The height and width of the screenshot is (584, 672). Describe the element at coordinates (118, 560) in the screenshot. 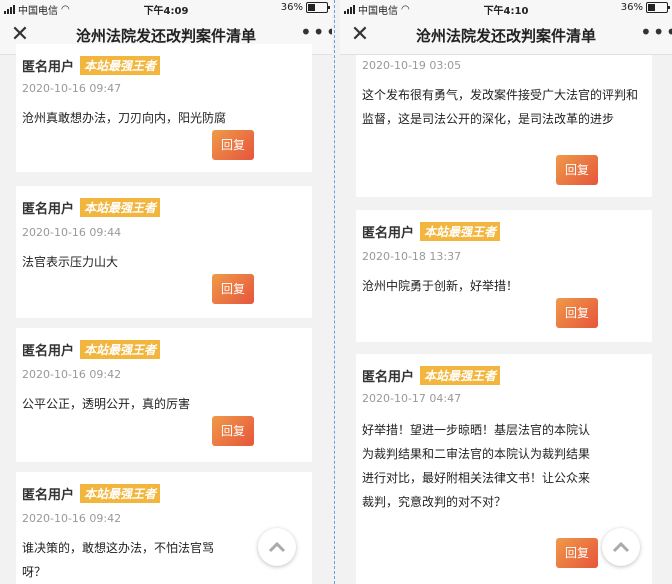

I see `comment-text: 谁决策的，敢想这办法，不怕法官骂呀？` at that location.